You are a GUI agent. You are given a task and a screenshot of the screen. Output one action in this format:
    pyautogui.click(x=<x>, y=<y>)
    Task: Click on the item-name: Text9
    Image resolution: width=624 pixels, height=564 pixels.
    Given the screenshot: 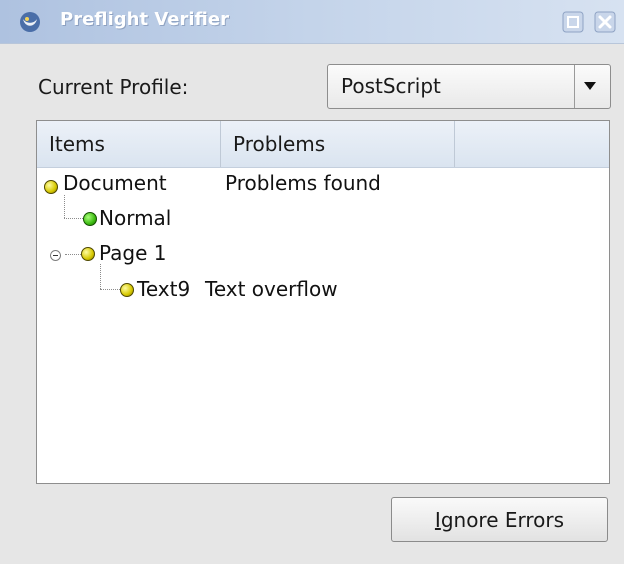 What is the action you would take?
    pyautogui.click(x=164, y=289)
    